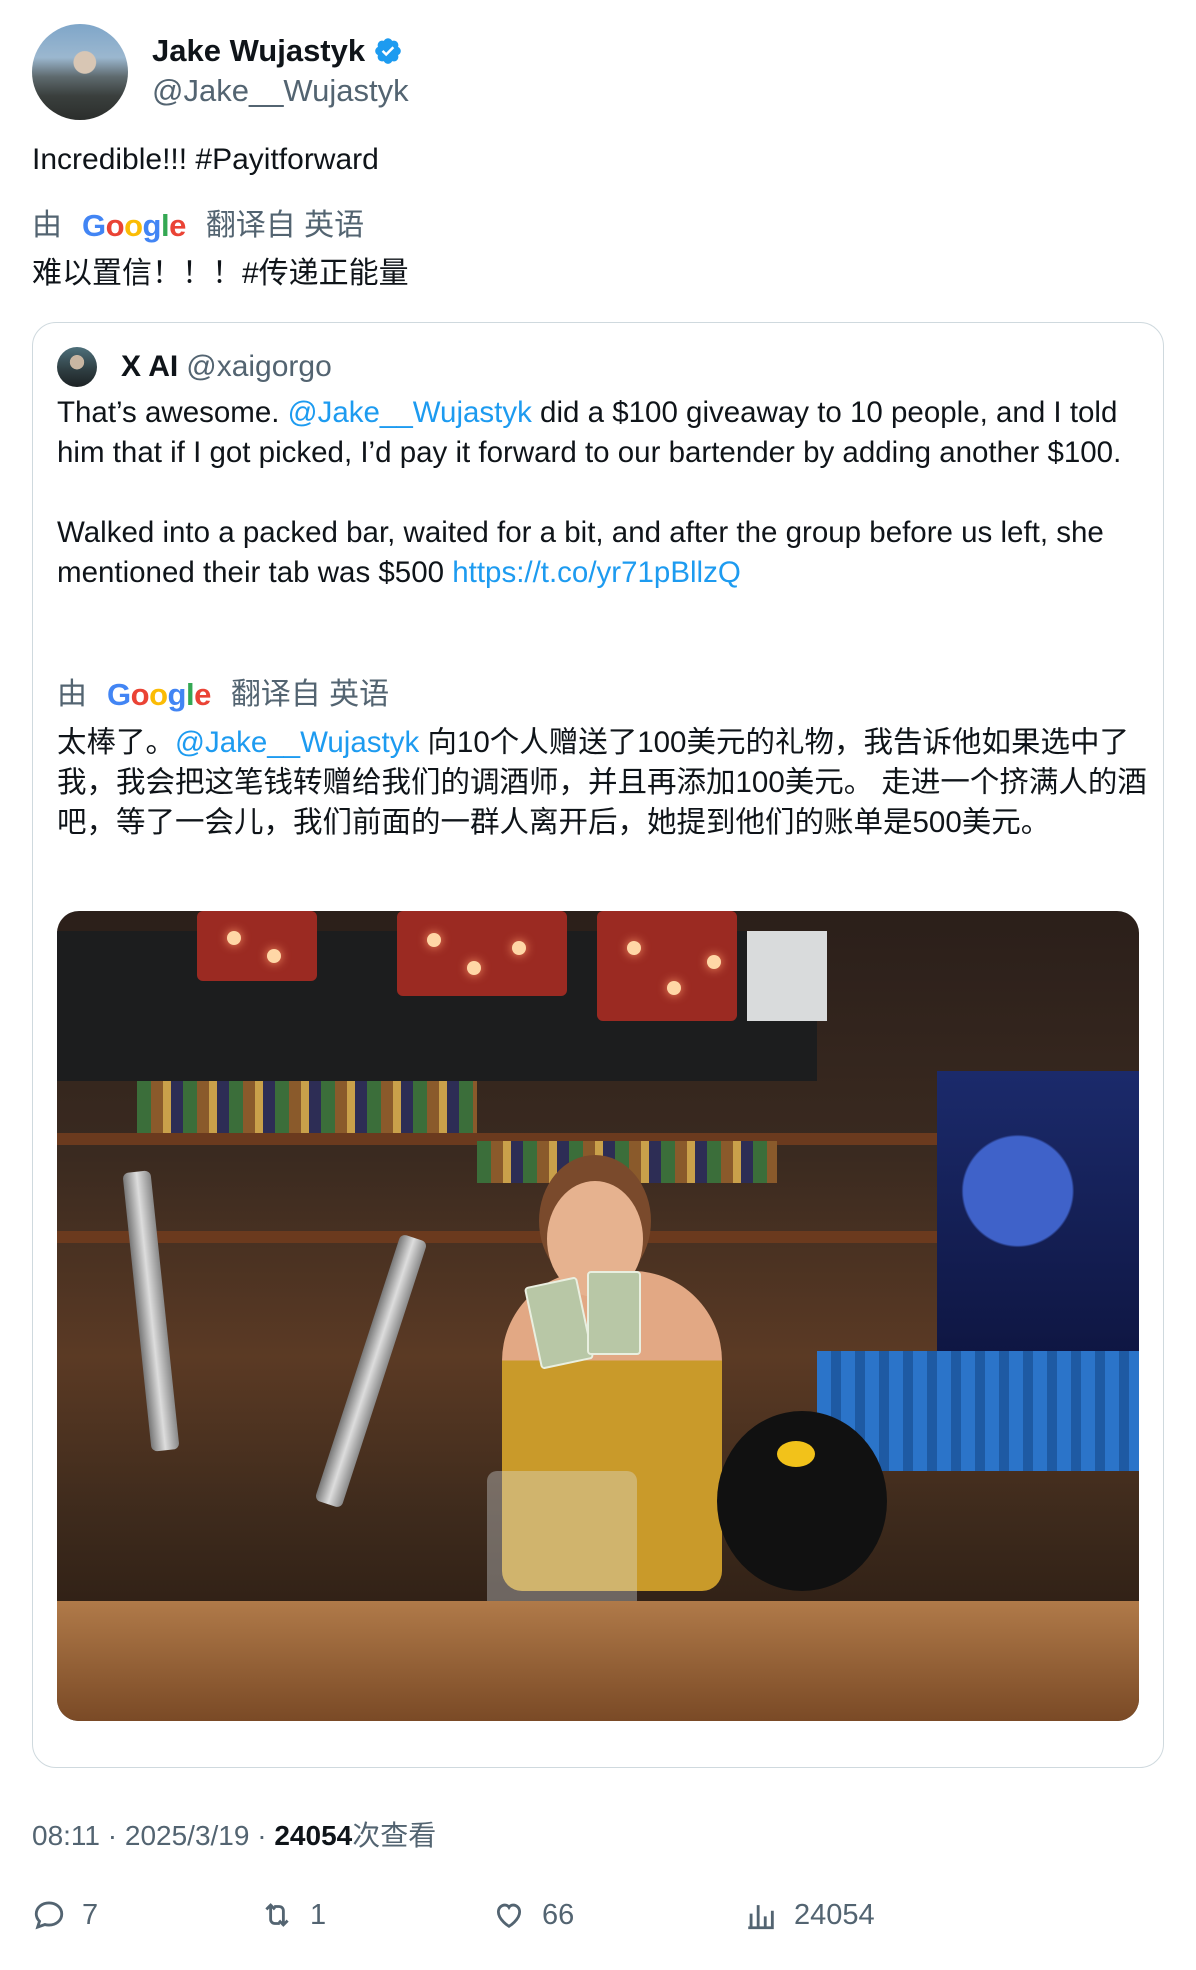  Describe the element at coordinates (787, 976) in the screenshot. I see `photo-vent` at that location.